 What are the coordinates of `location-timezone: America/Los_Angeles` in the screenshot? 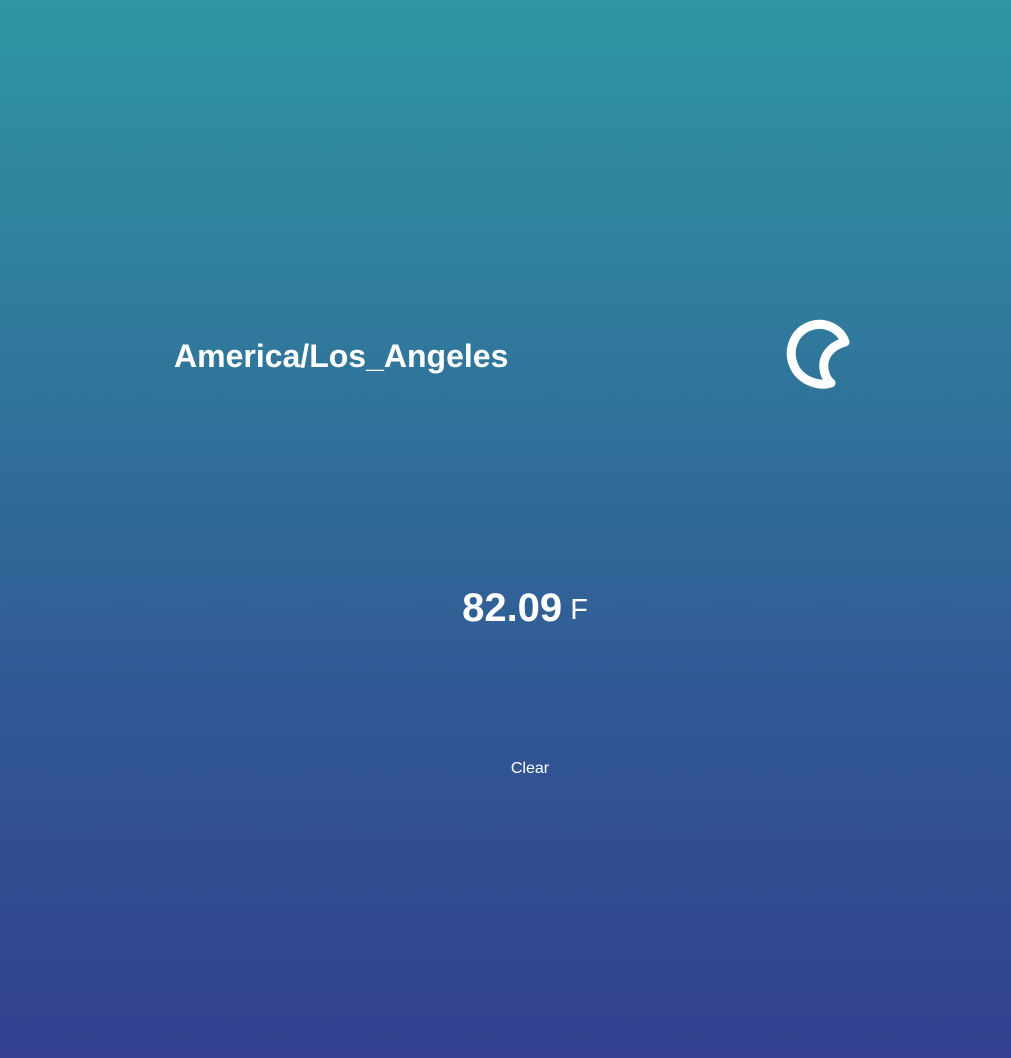 It's located at (341, 356).